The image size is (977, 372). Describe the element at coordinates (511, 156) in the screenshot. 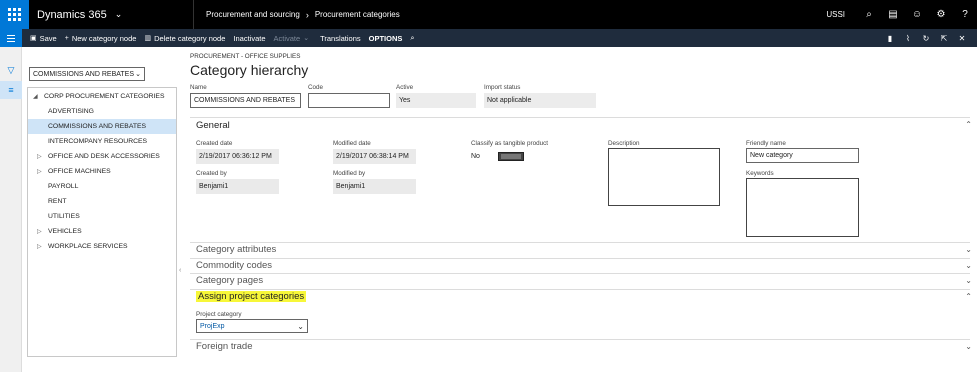

I see `classify-toggle` at that location.